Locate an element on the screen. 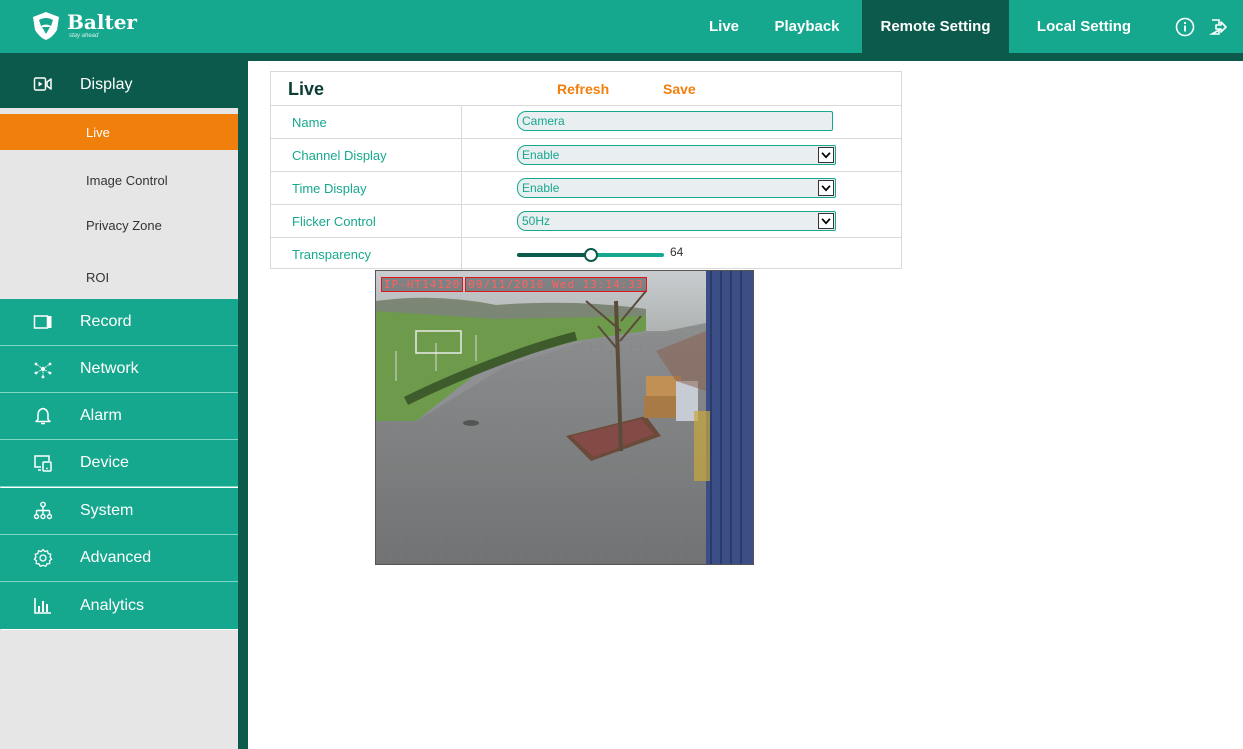 The image size is (1243, 749). time-display-value: Enable is located at coordinates (541, 188).